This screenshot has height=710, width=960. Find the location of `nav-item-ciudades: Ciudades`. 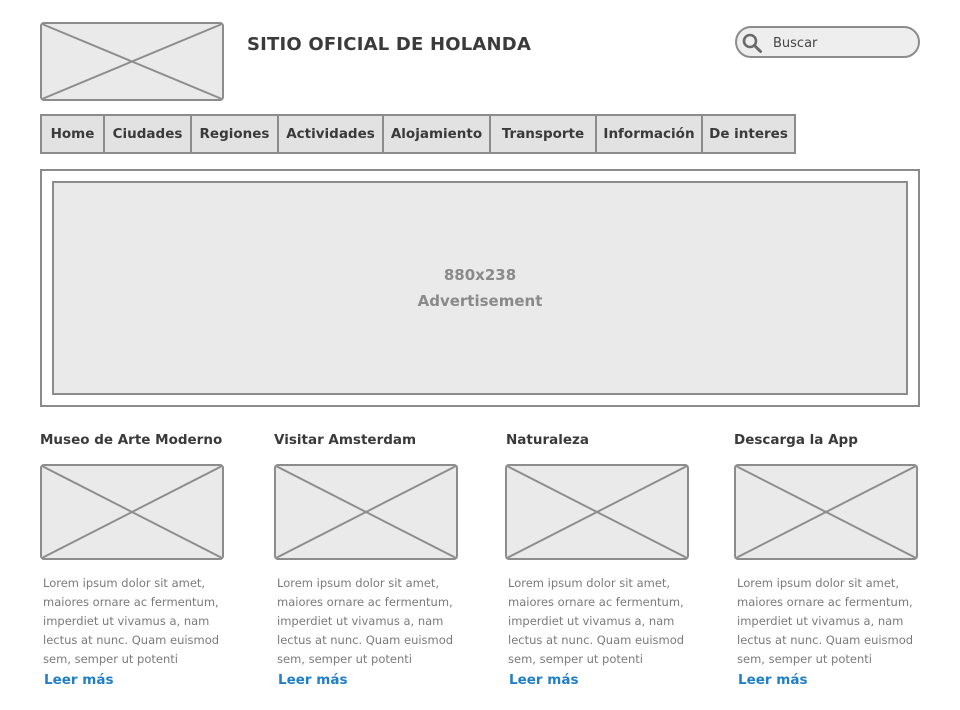

nav-item-ciudades: Ciudades is located at coordinates (148, 134).